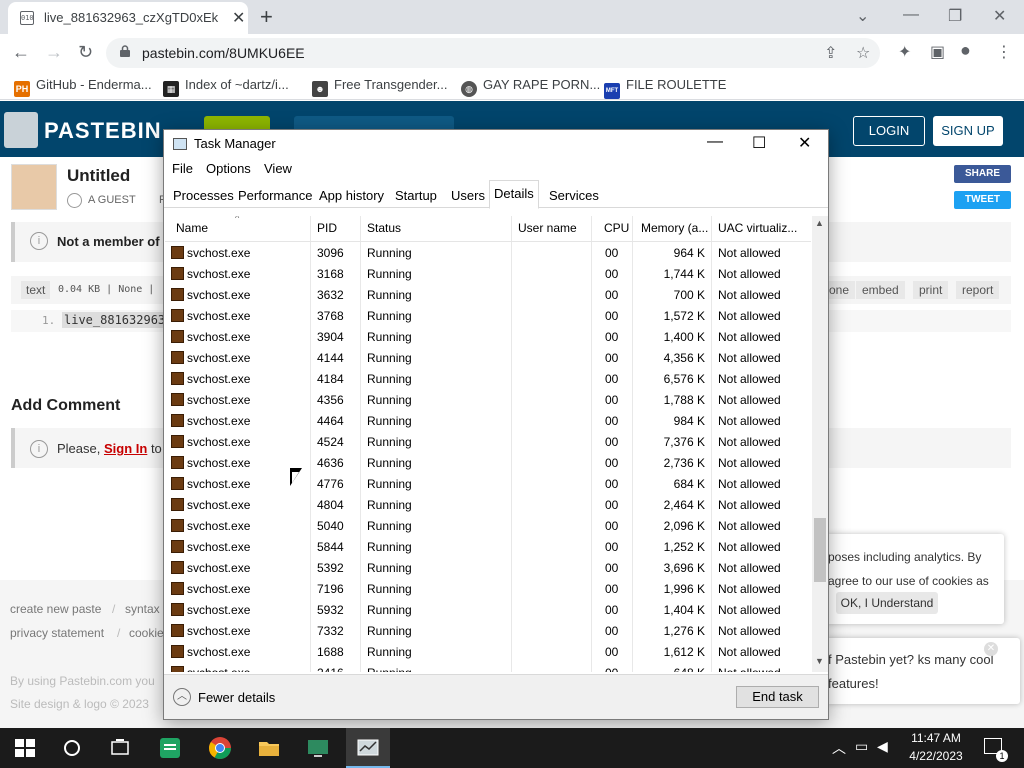 The image size is (1024, 768). I want to click on footer-link-cookie: cookie, so click(146, 633).